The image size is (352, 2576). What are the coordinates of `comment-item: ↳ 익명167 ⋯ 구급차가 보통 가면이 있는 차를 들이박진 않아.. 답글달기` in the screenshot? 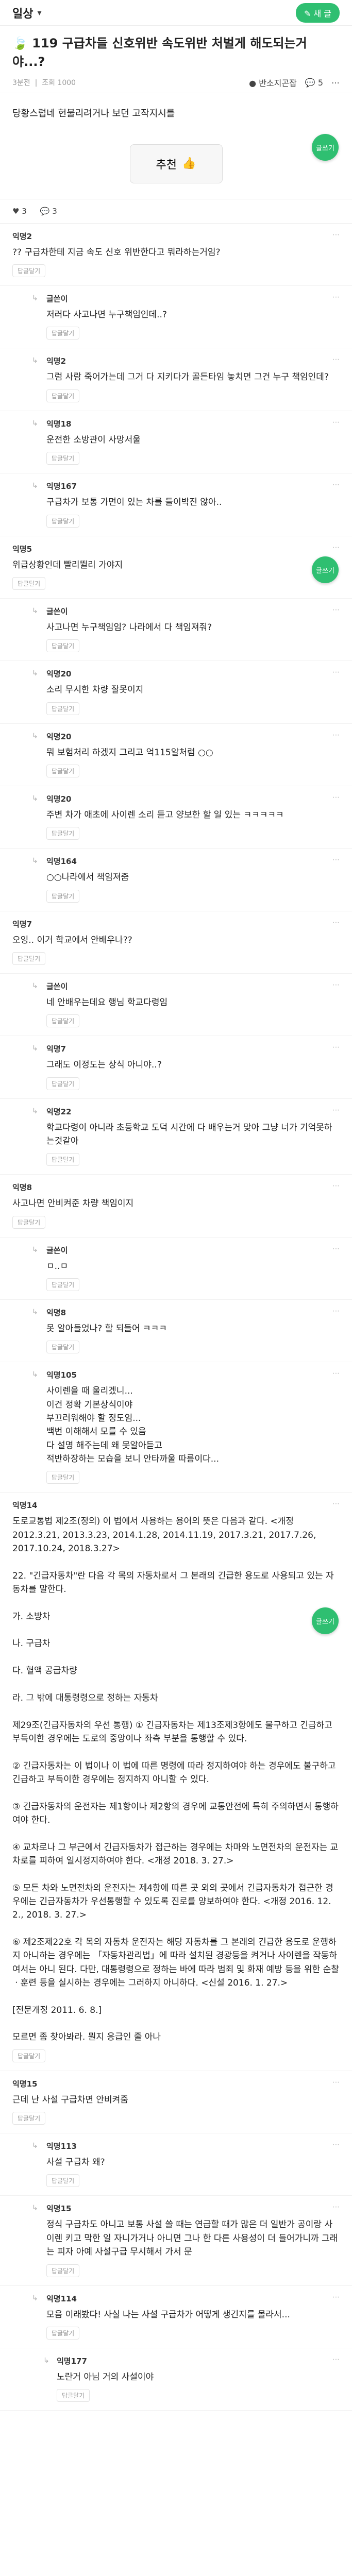 It's located at (176, 504).